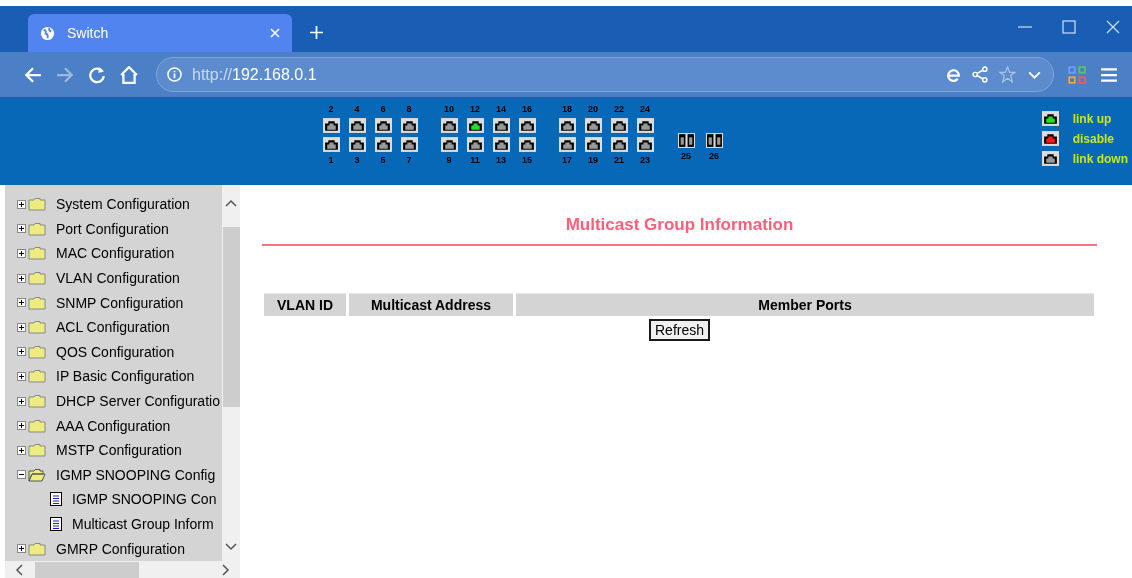 This screenshot has width=1132, height=578. Describe the element at coordinates (679, 225) in the screenshot. I see `page-title: Multicast Group Information` at that location.